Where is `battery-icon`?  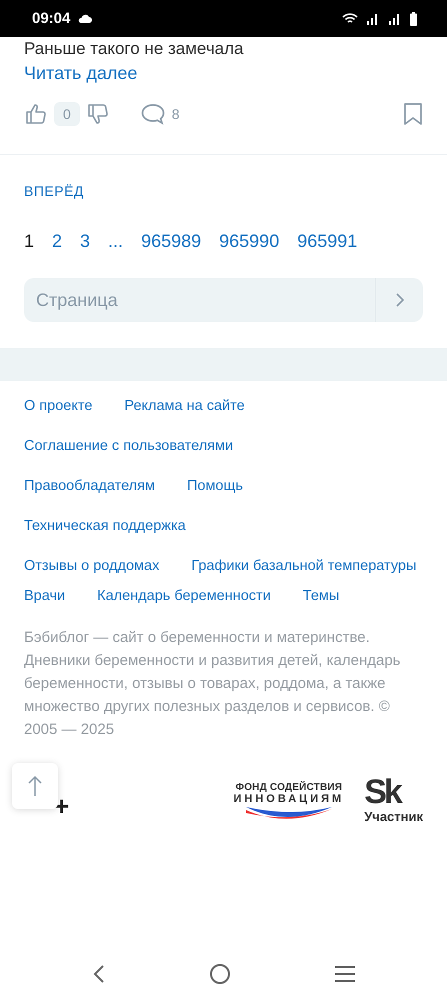 battery-icon is located at coordinates (413, 19).